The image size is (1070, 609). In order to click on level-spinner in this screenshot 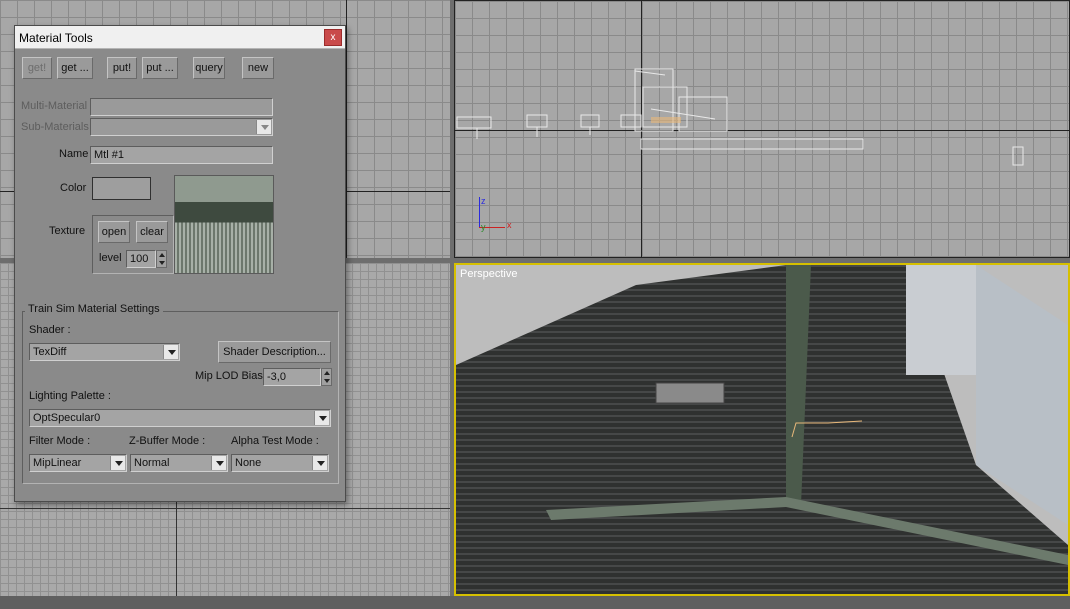, I will do `click(161, 259)`.